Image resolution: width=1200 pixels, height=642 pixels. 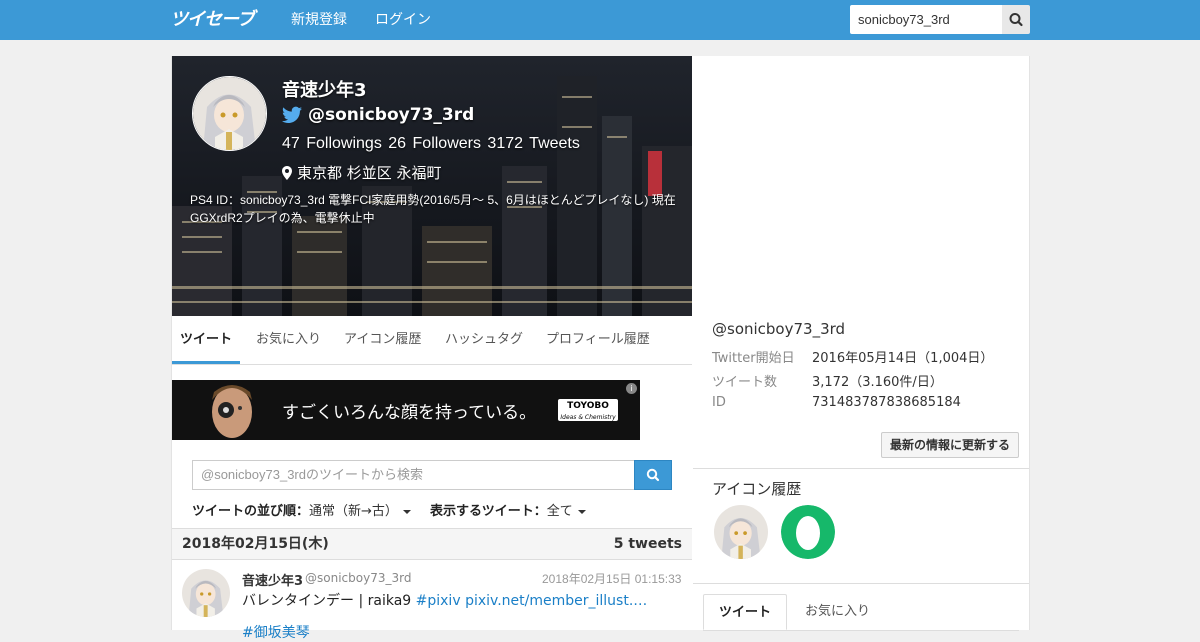 I want to click on tweet-search-button, so click(x=653, y=475).